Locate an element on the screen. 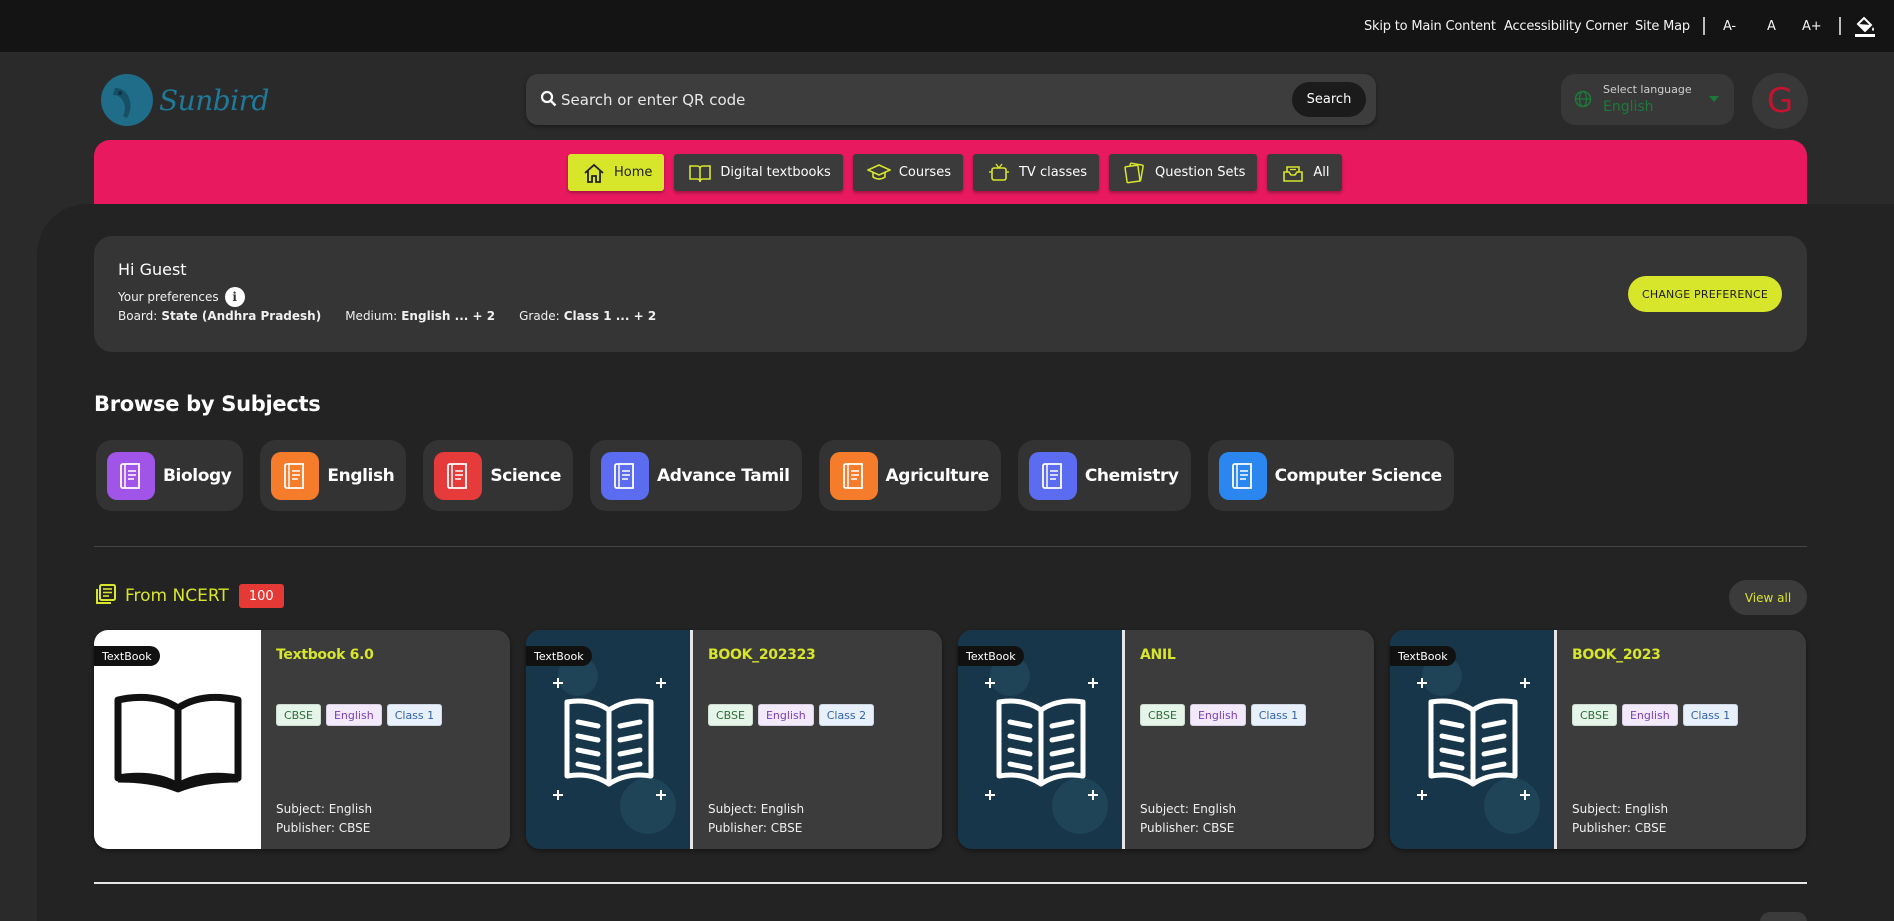 This screenshot has height=921, width=1894. subject-english: English is located at coordinates (333, 475).